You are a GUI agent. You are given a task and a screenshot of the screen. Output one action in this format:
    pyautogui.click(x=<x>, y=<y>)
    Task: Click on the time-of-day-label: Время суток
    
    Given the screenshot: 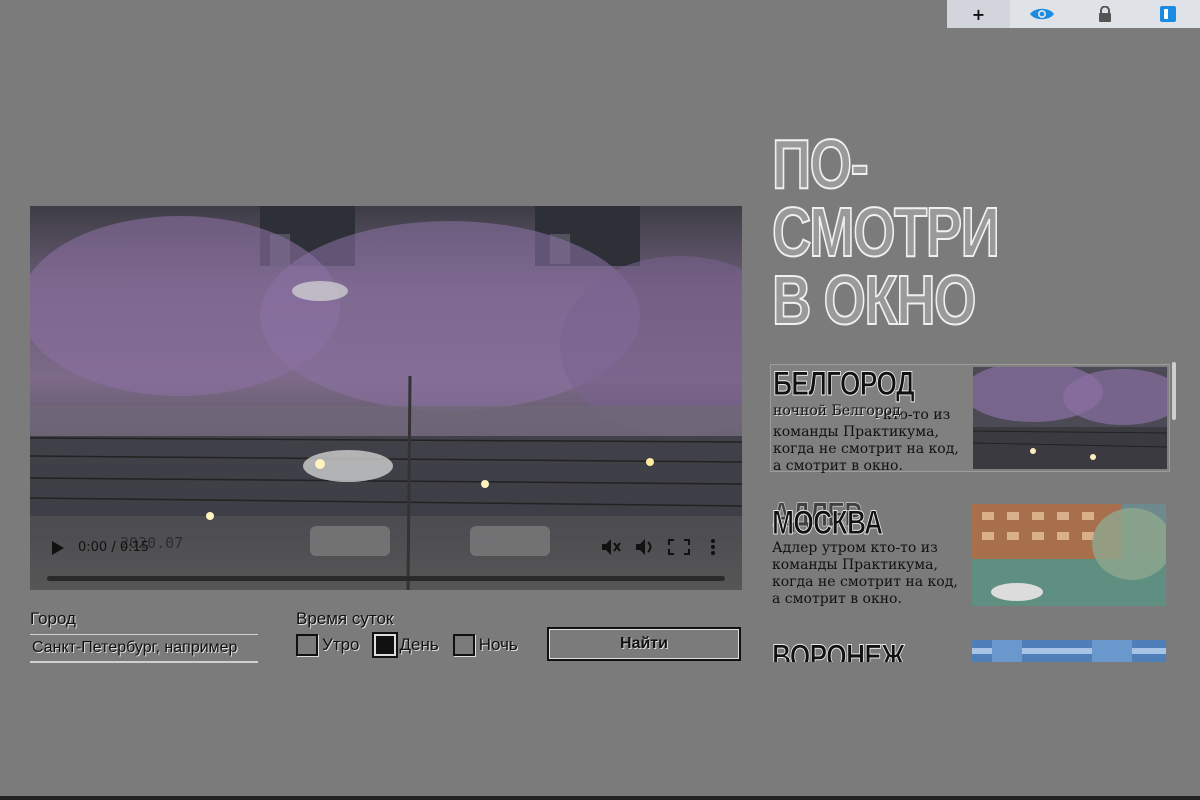 What is the action you would take?
    pyautogui.click(x=345, y=618)
    